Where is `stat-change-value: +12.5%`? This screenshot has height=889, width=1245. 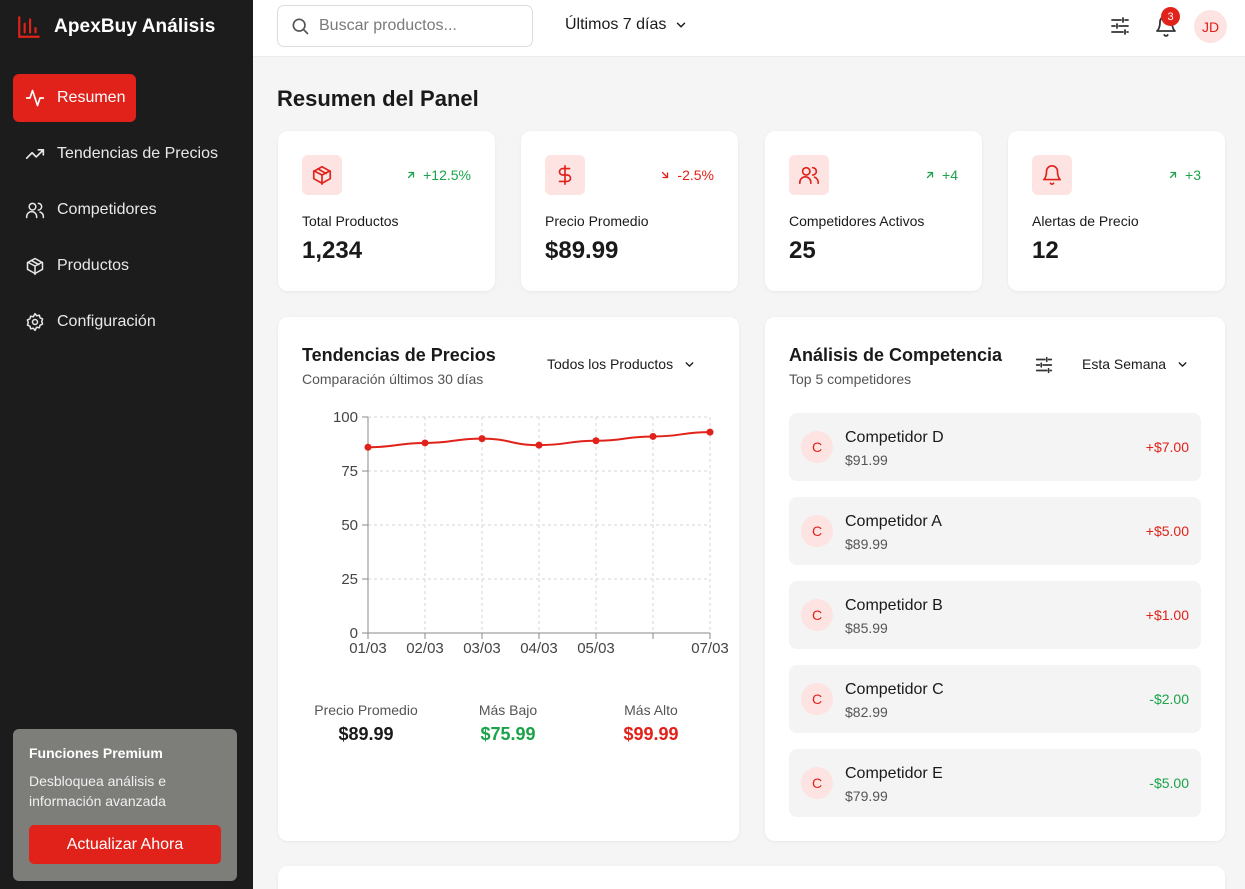
stat-change-value: +12.5% is located at coordinates (447, 175).